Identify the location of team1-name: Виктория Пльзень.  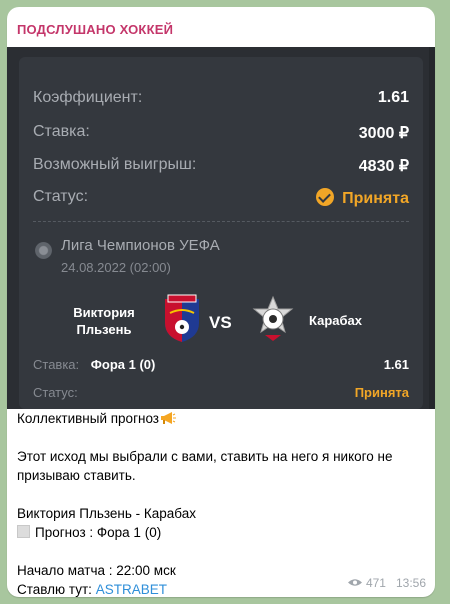
(104, 321).